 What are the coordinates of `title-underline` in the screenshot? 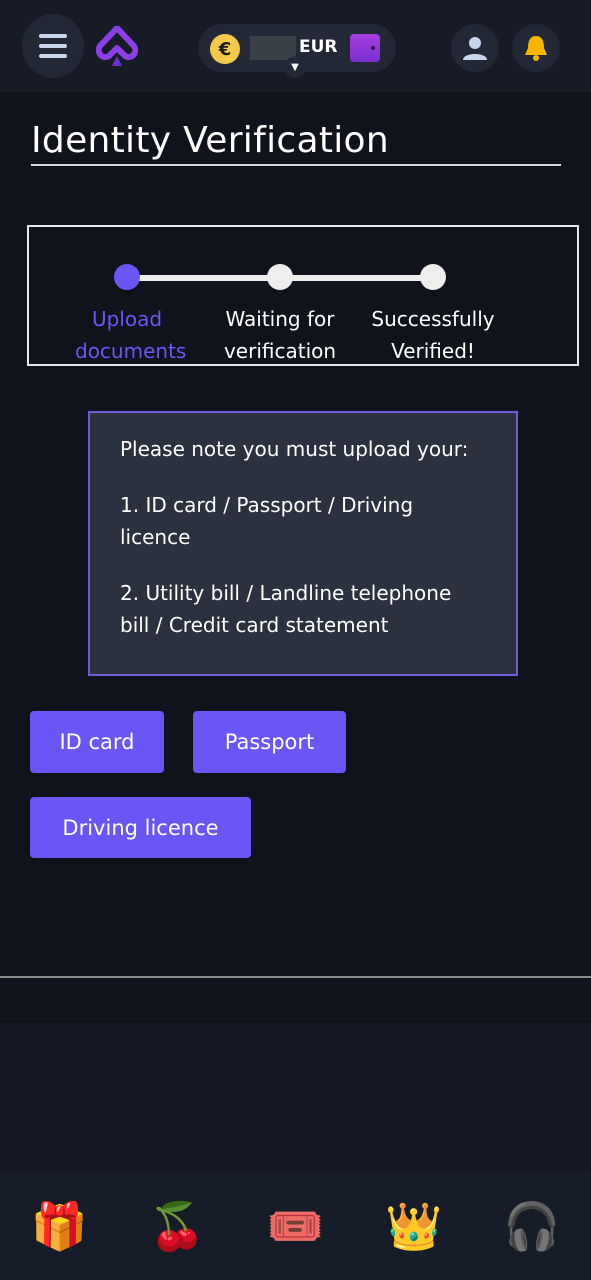 It's located at (296, 165).